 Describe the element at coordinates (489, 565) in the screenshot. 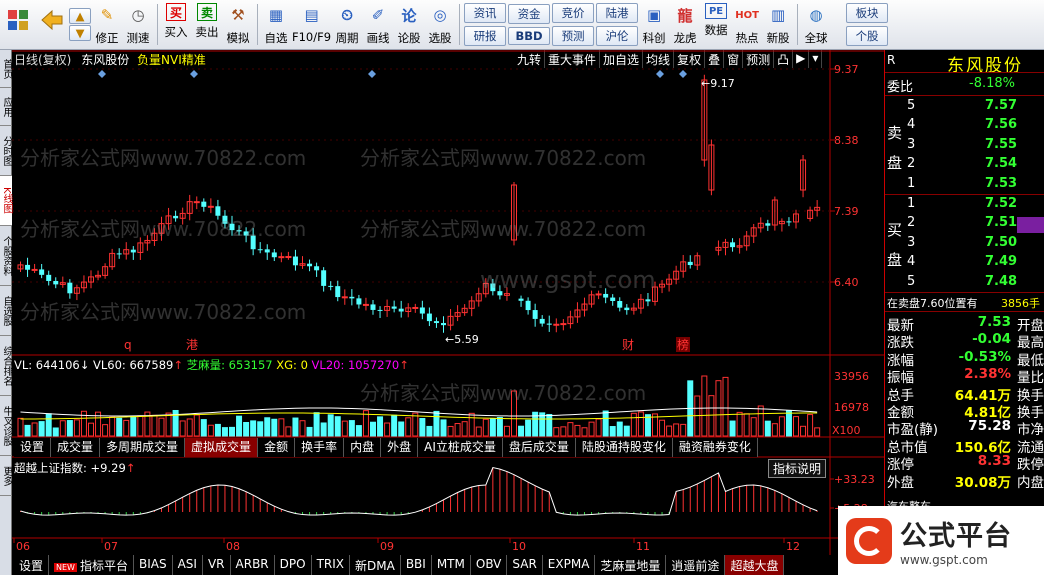

I see `btab-obv: OBV` at that location.